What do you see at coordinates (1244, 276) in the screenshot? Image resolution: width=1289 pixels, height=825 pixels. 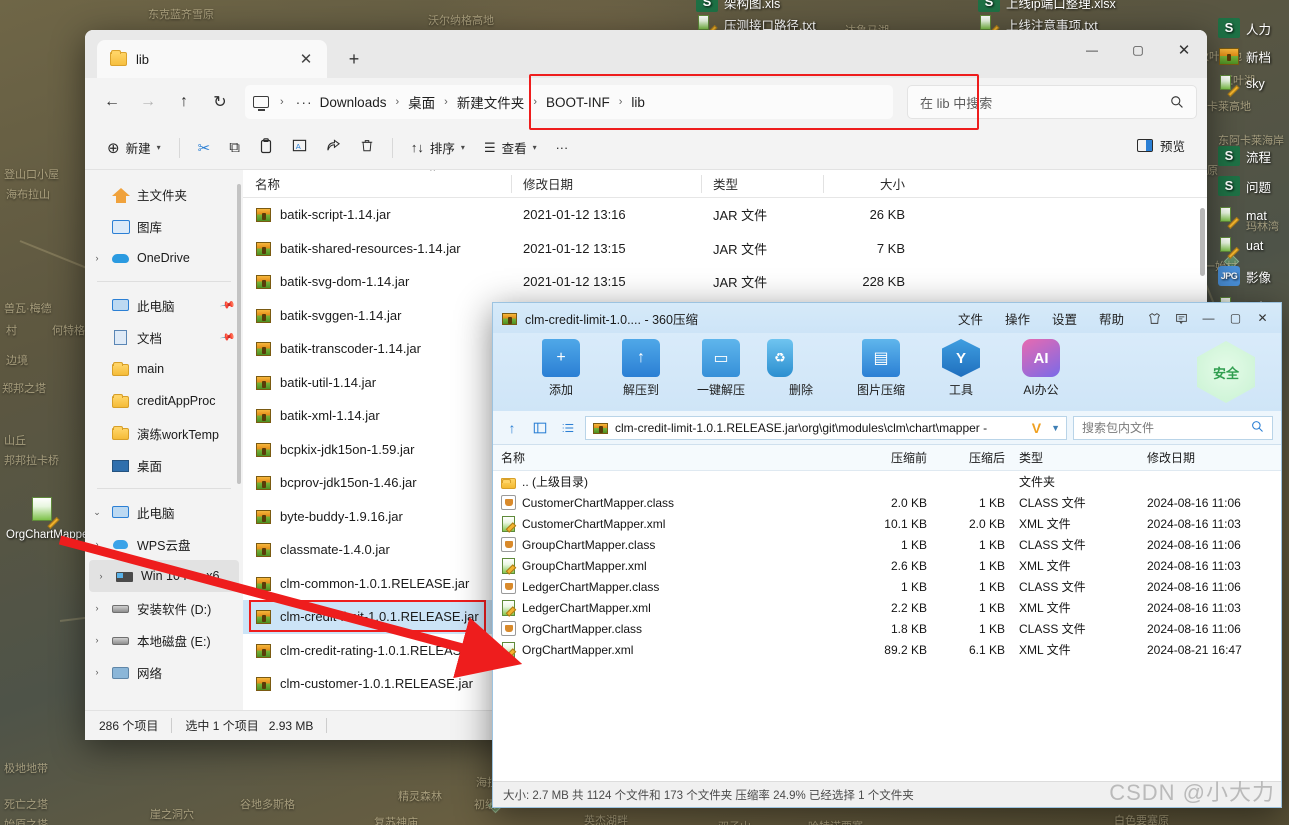 I see `desktop-icon: JPG 影像` at bounding box center [1244, 276].